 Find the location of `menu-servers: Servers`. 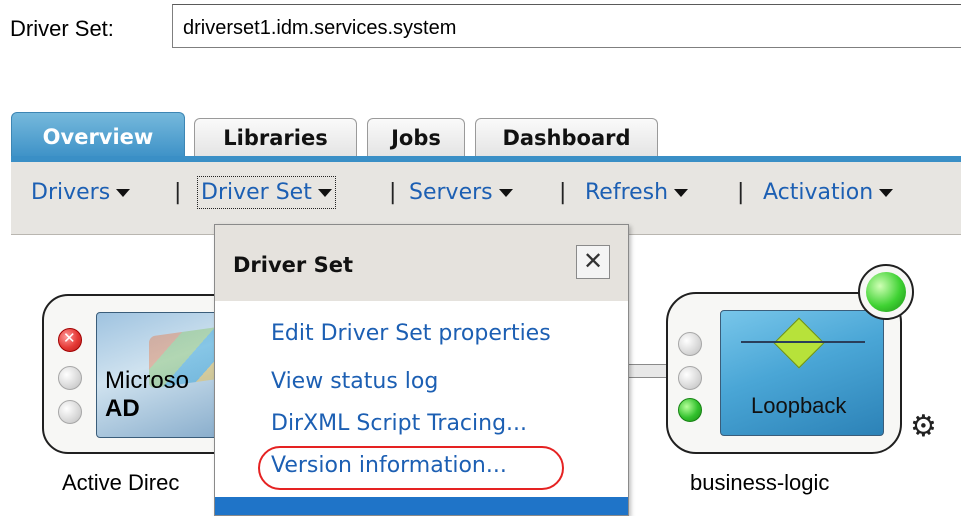

menu-servers: Servers is located at coordinates (461, 192).